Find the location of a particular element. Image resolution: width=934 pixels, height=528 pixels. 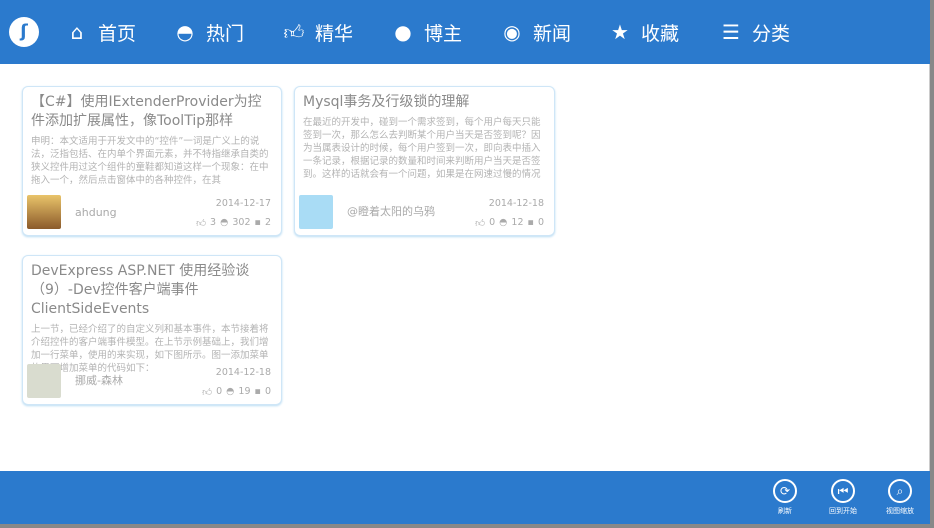

rss-icon: ʃ is located at coordinates (24, 32).